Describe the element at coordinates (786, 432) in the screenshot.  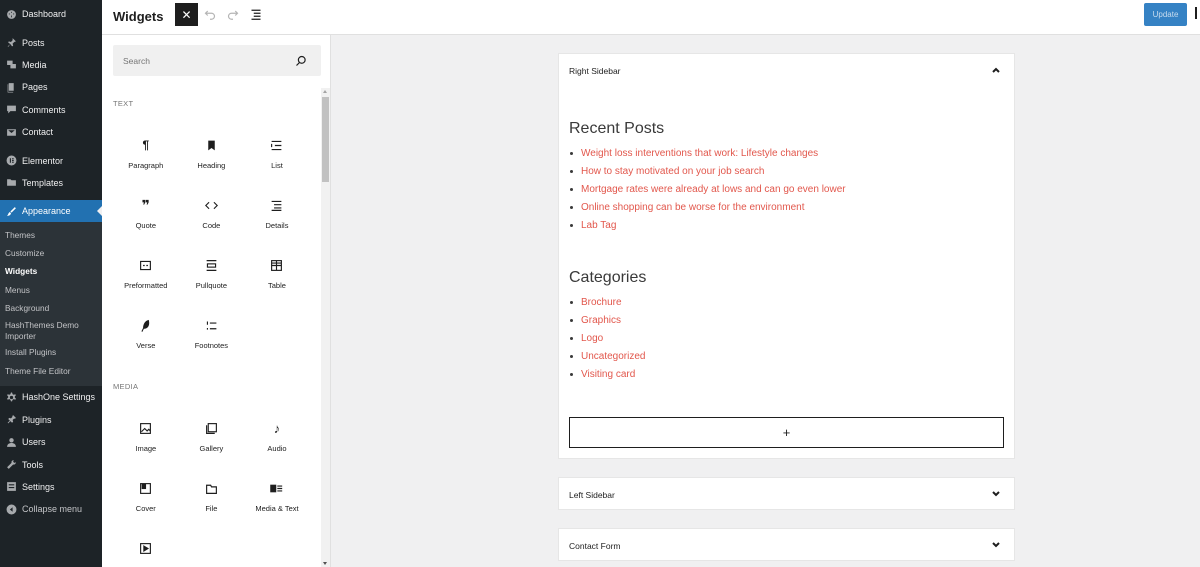
I see `add-block-button: +` at that location.